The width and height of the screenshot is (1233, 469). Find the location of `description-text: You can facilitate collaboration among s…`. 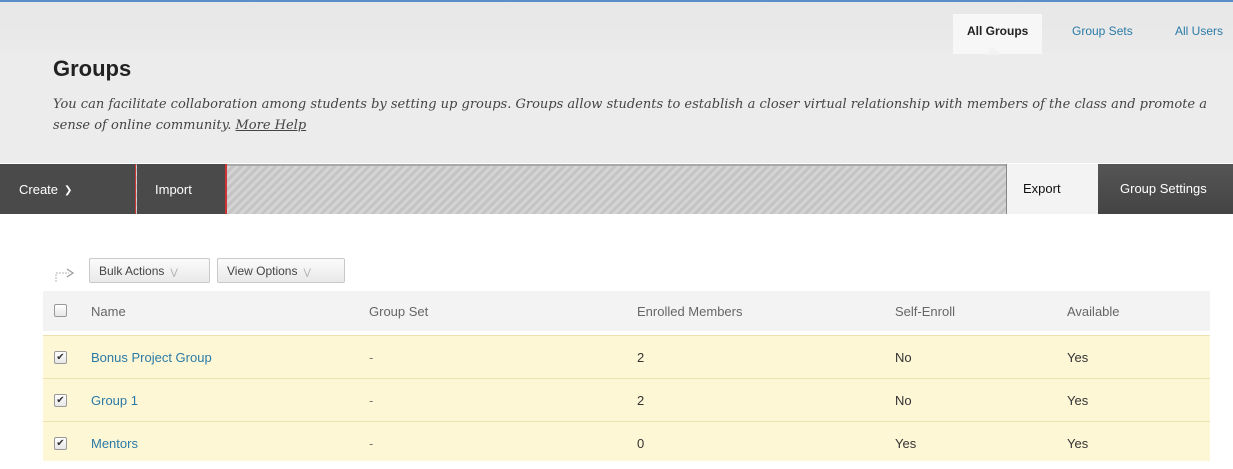

description-text: You can facilitate collaboration among s… is located at coordinates (630, 115).